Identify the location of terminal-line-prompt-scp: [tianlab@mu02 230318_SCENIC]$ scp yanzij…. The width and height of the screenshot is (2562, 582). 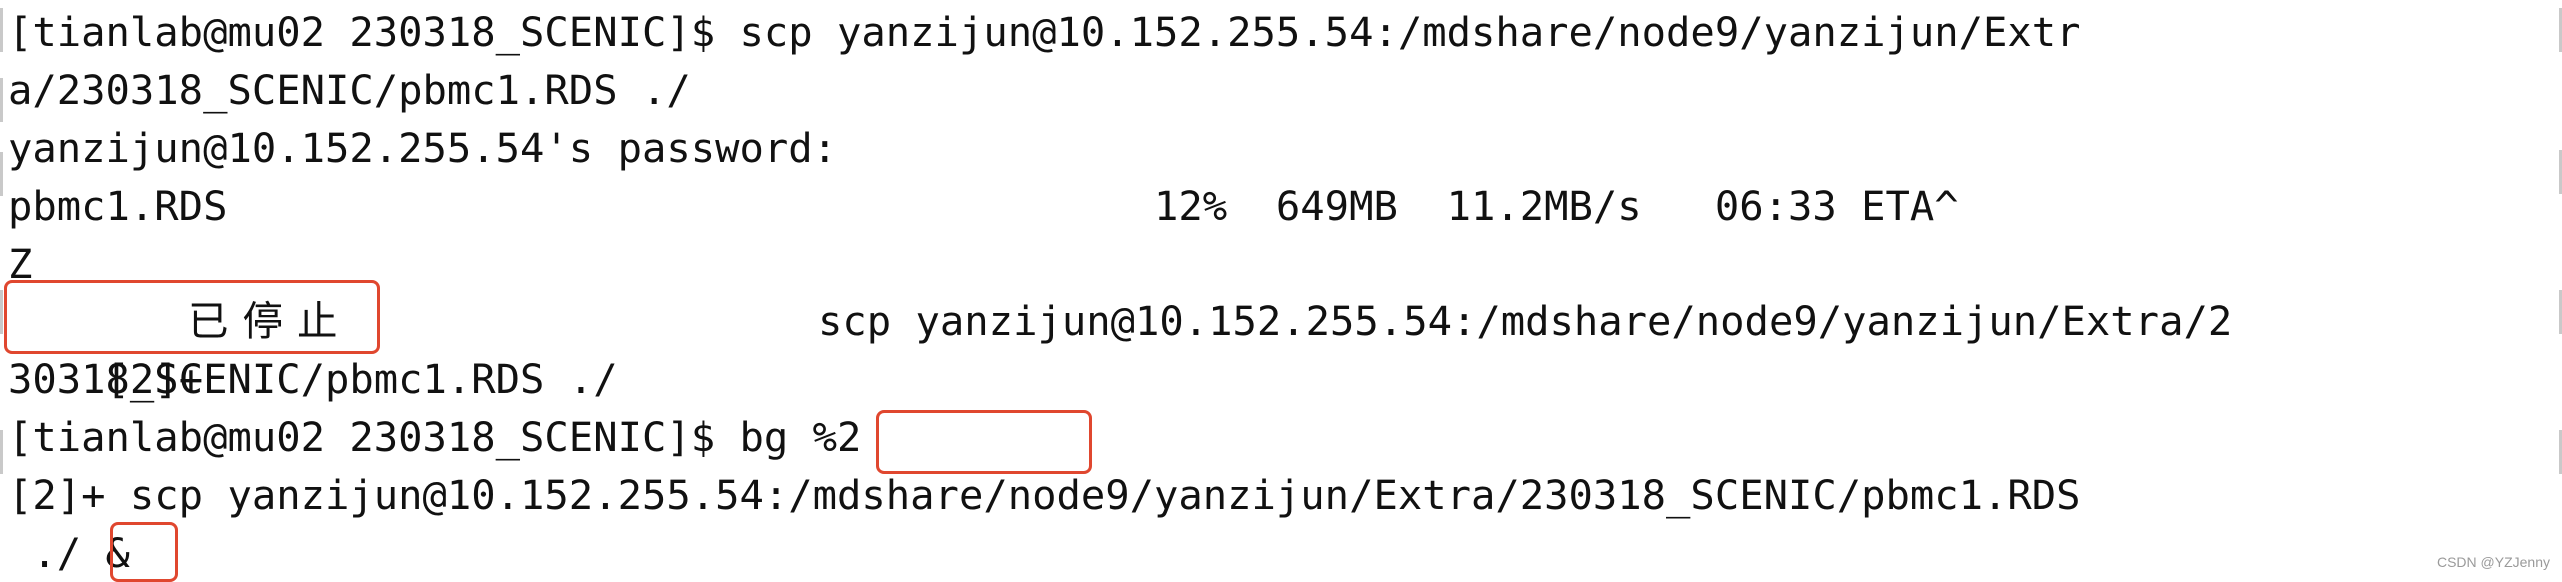
(1044, 32).